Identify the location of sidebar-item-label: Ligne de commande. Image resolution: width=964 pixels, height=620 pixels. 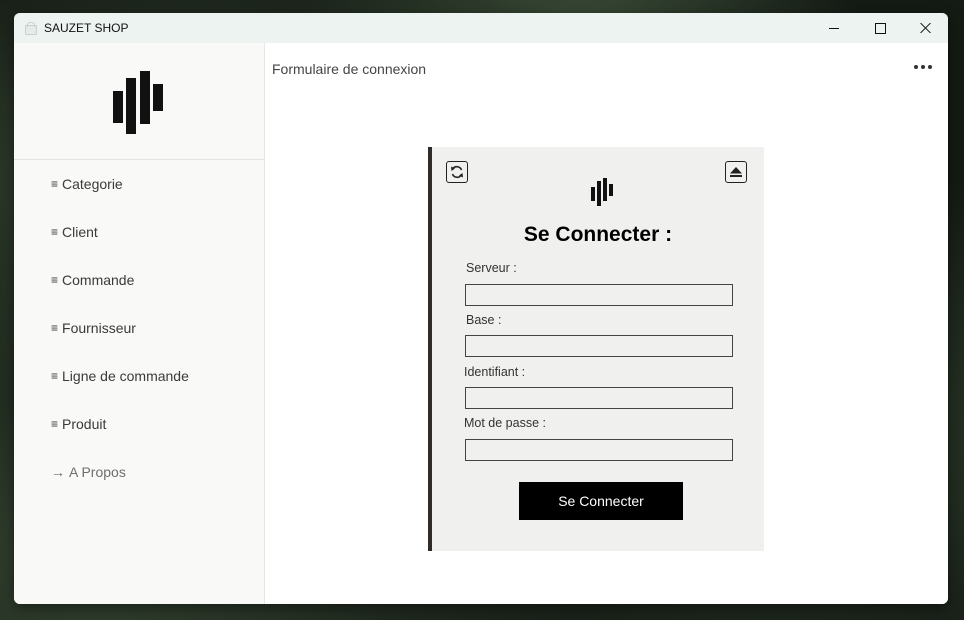
(125, 376).